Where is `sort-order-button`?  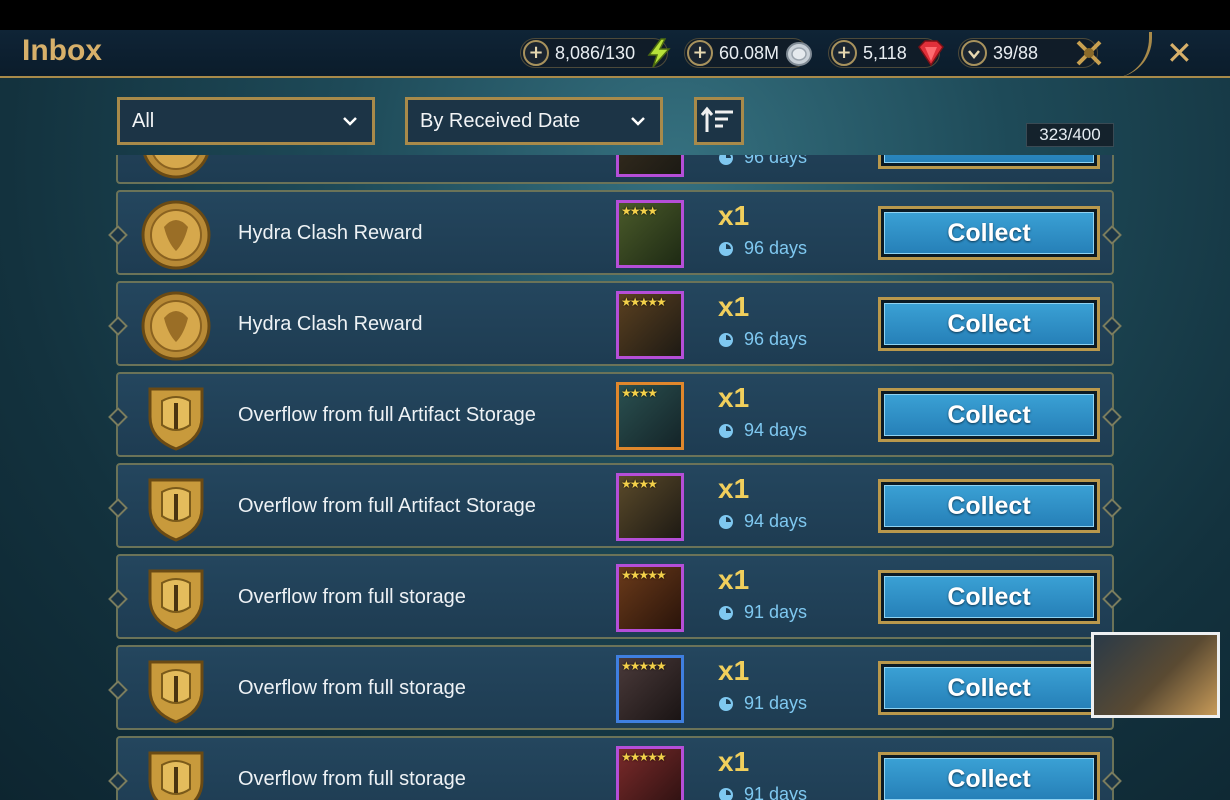 sort-order-button is located at coordinates (719, 121).